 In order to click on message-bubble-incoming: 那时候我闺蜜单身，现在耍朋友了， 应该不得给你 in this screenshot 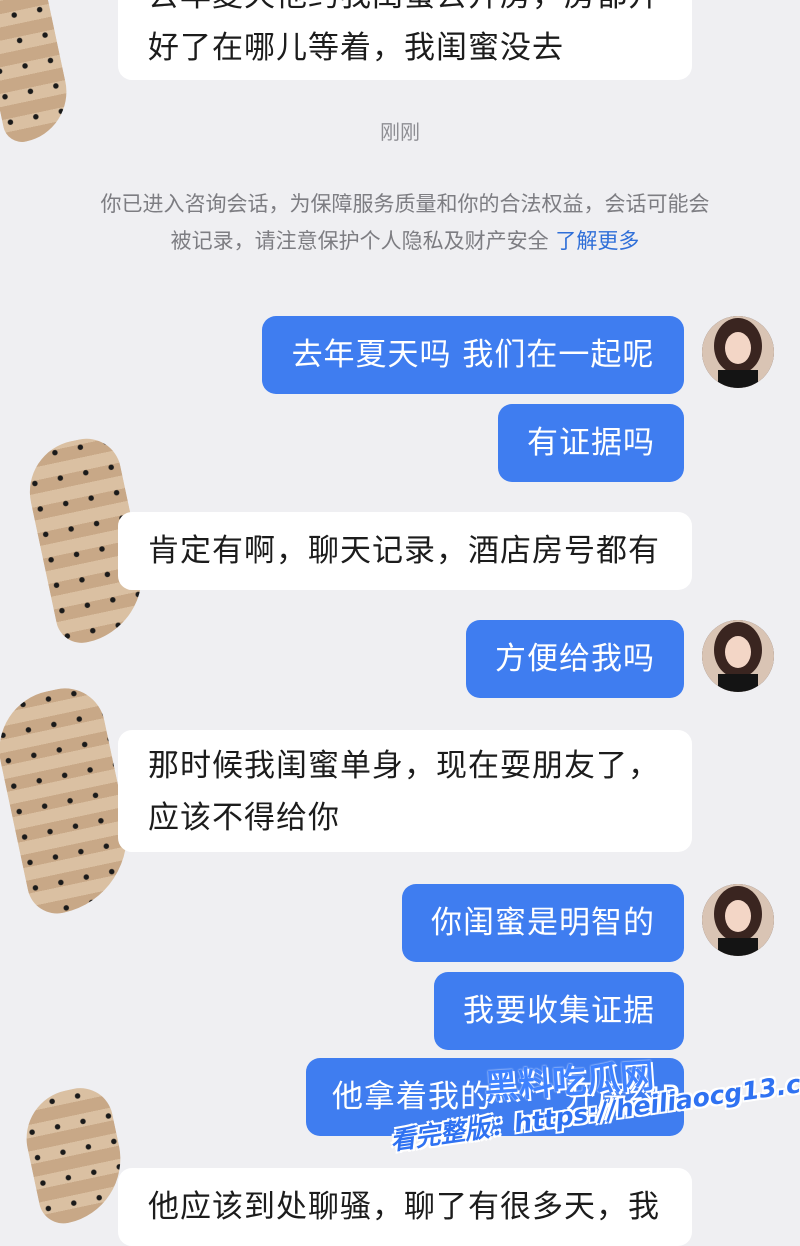, I will do `click(405, 791)`.